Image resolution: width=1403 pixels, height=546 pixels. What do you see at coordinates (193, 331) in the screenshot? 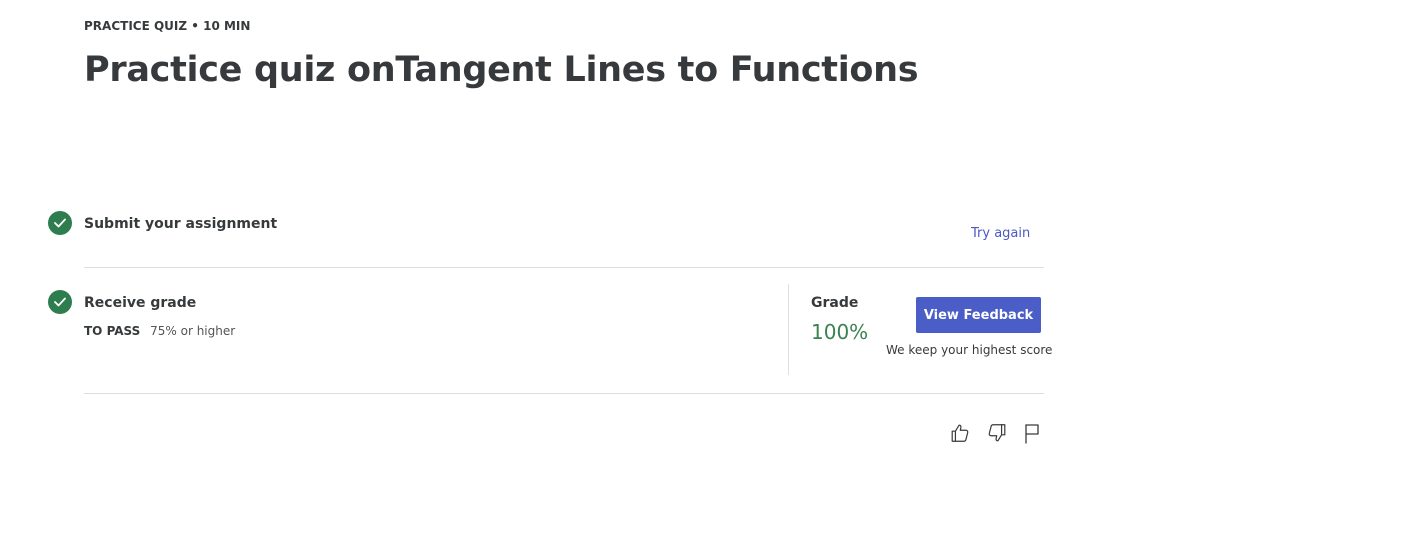
I see `pass-requirement-value: 75% or higher` at bounding box center [193, 331].